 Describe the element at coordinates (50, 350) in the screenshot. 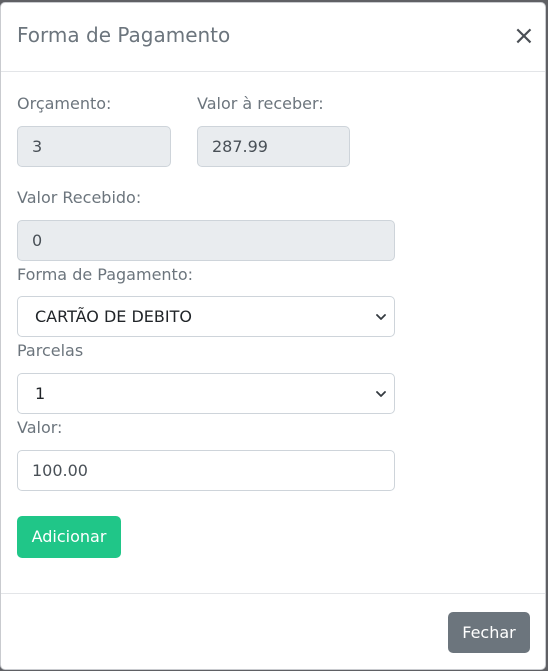

I see `parcelas-label: Parcelas` at that location.